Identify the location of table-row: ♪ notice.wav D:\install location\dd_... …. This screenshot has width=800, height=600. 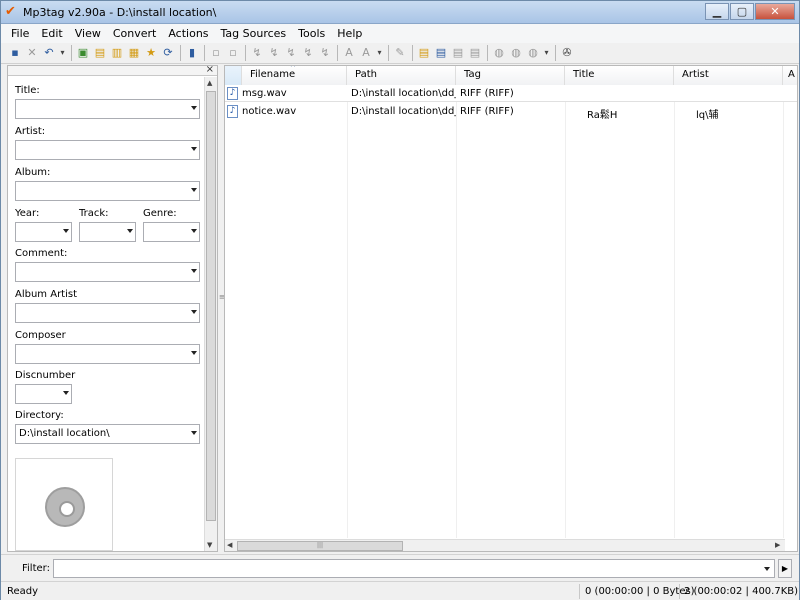
(511, 111).